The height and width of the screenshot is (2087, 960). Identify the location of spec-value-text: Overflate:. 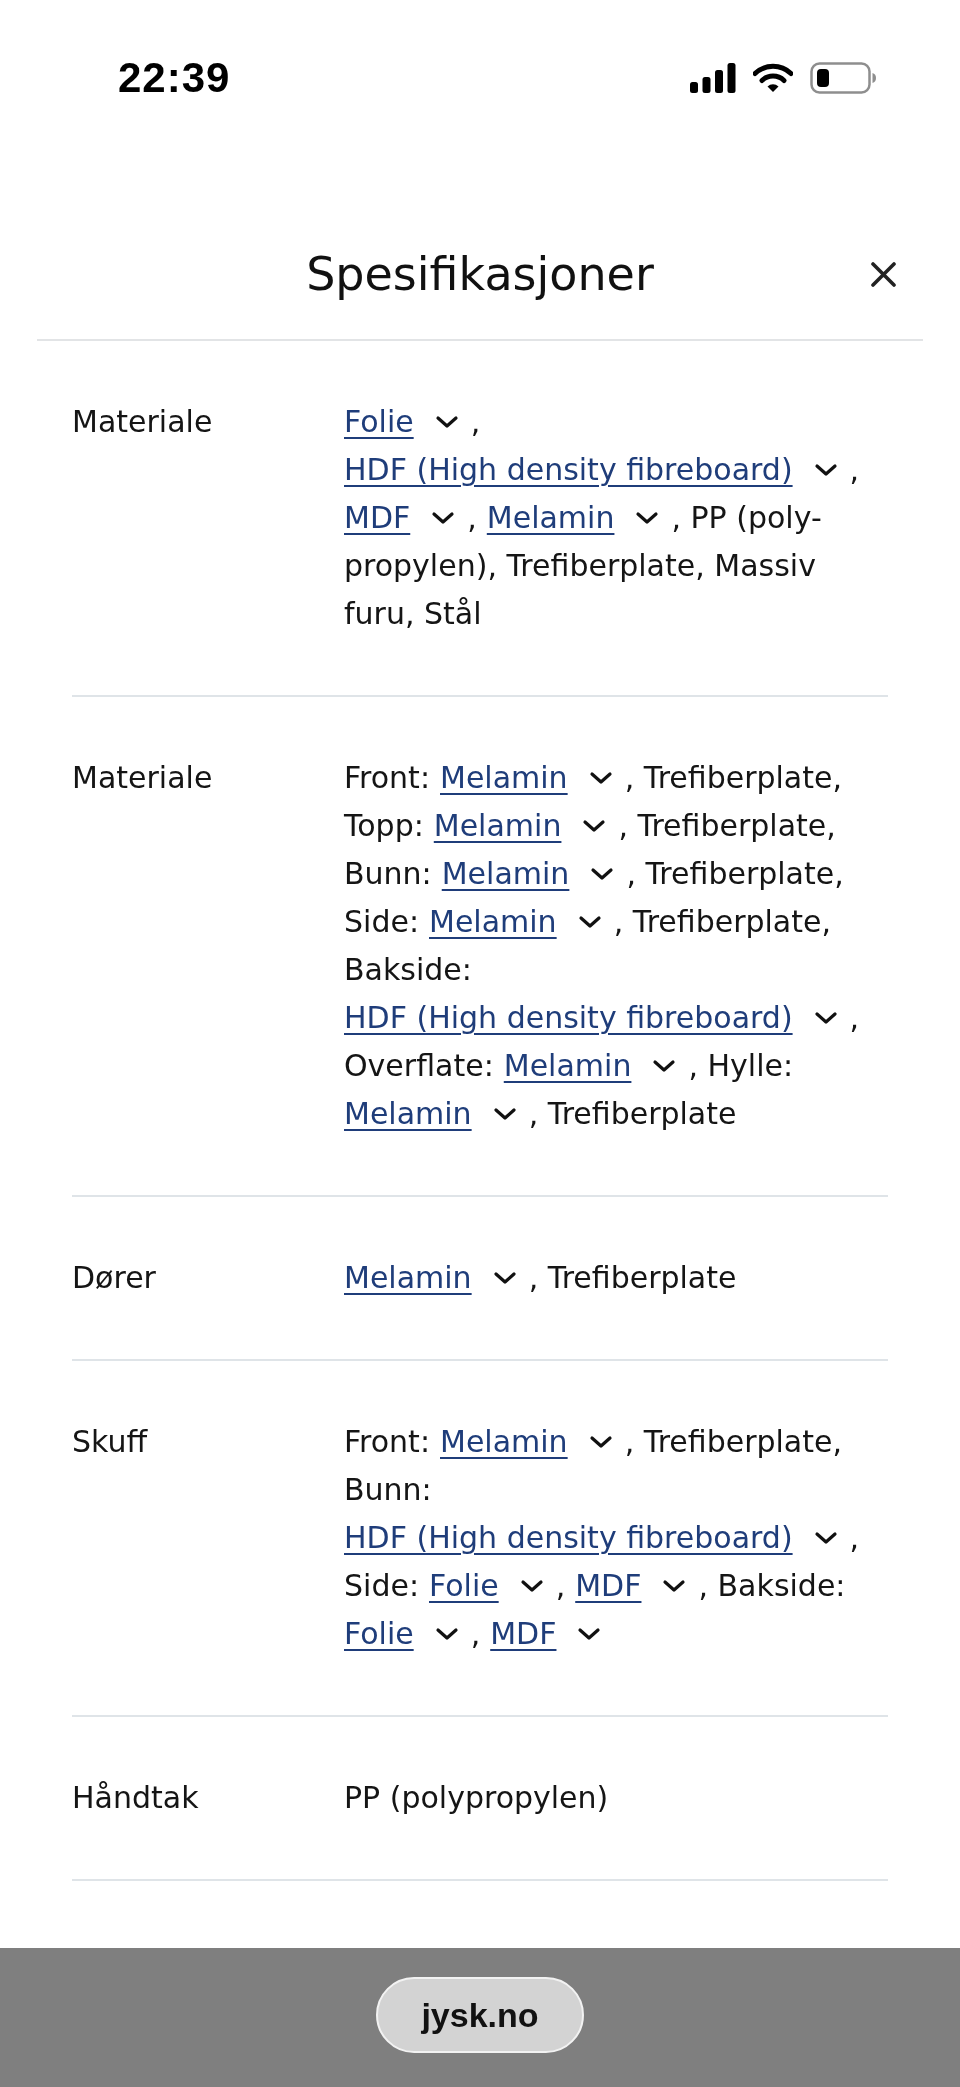
(419, 1066).